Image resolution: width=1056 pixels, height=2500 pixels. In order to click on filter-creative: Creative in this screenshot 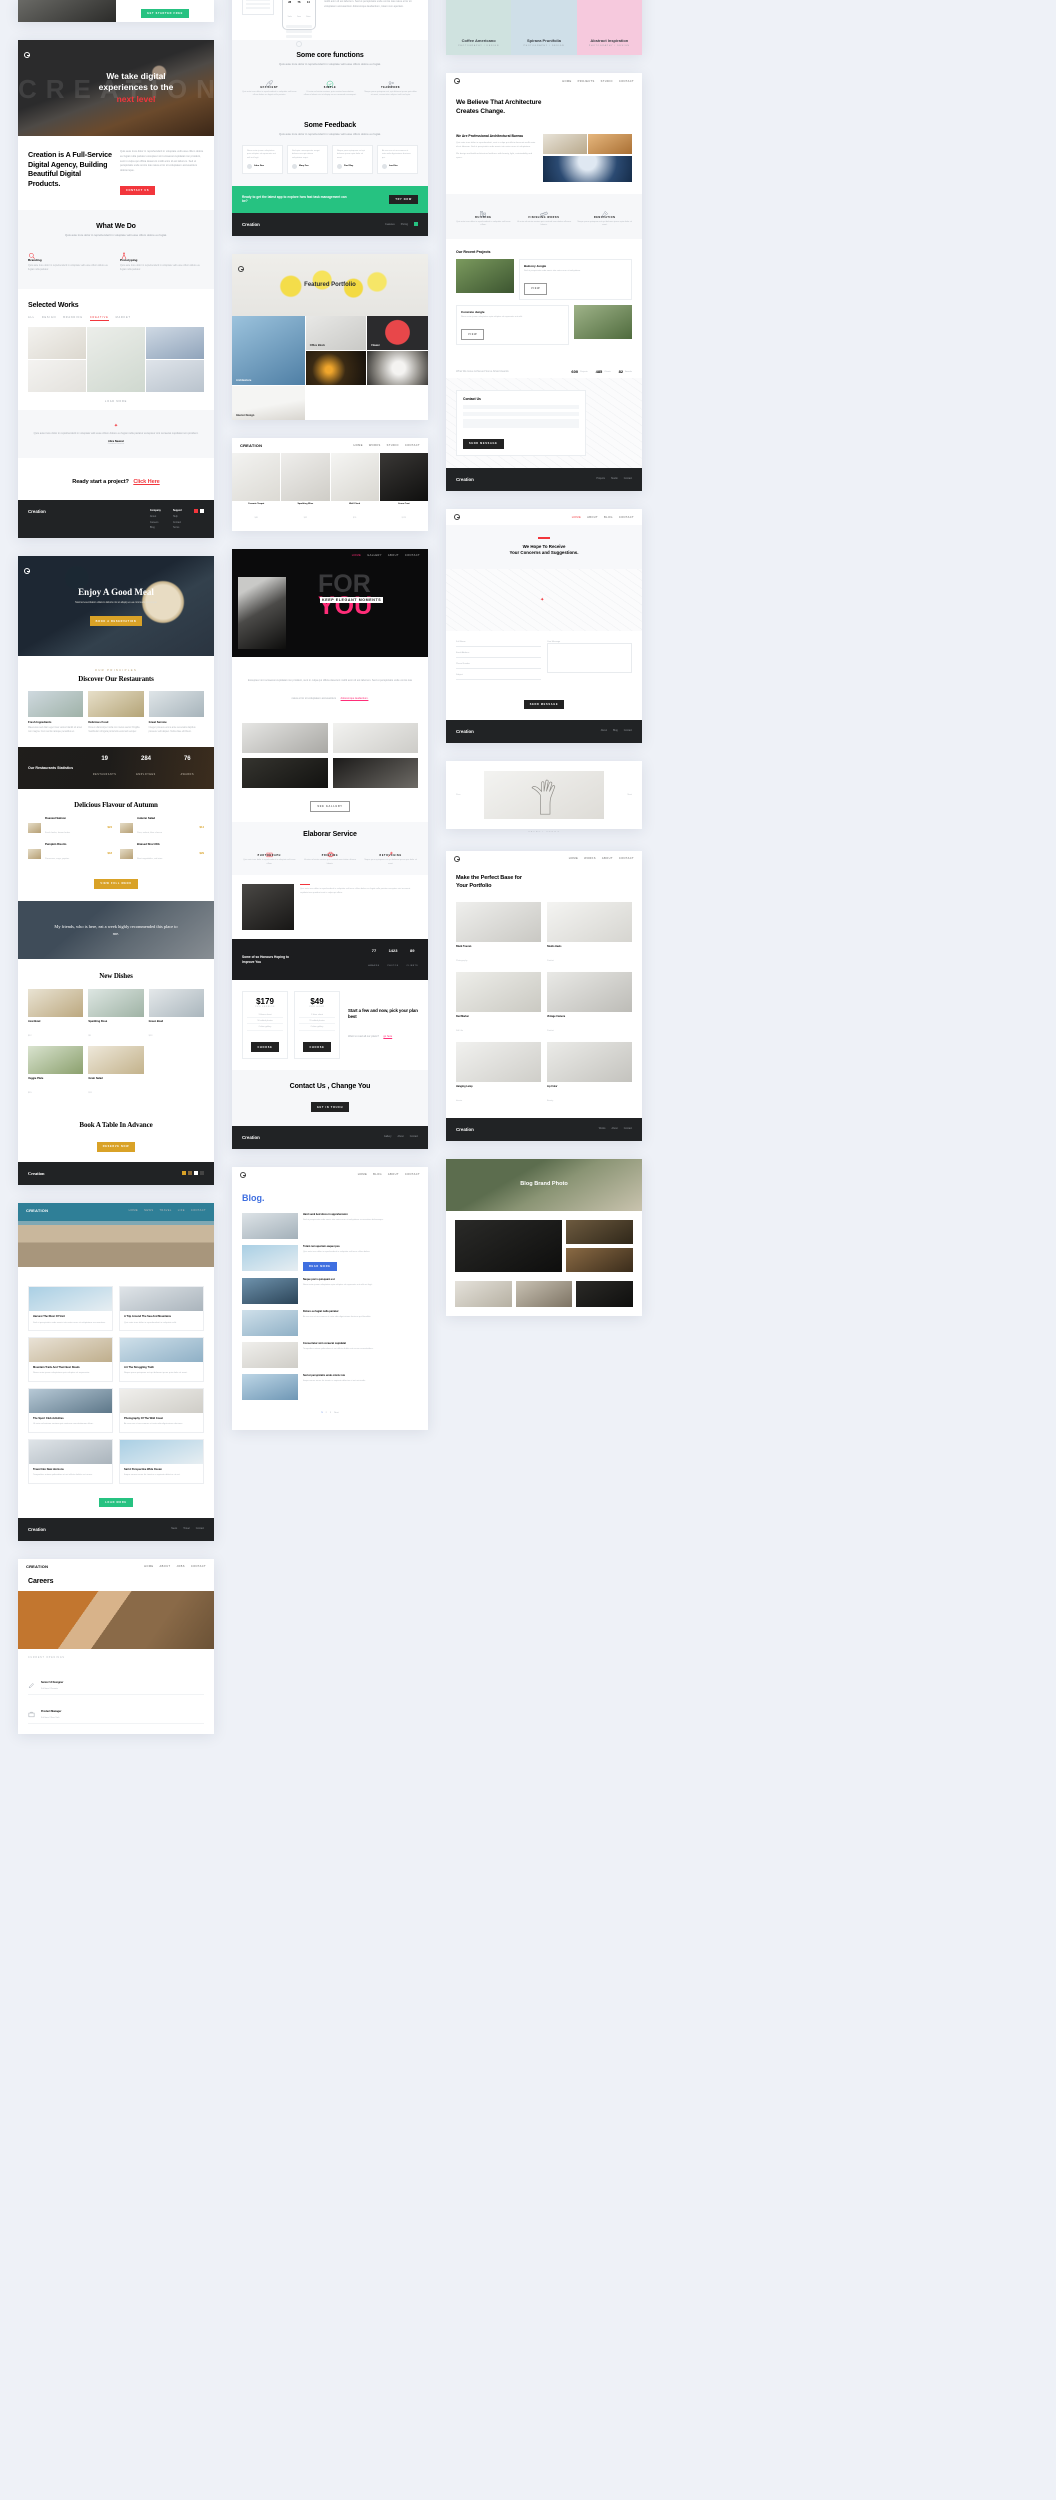, I will do `click(99, 318)`.